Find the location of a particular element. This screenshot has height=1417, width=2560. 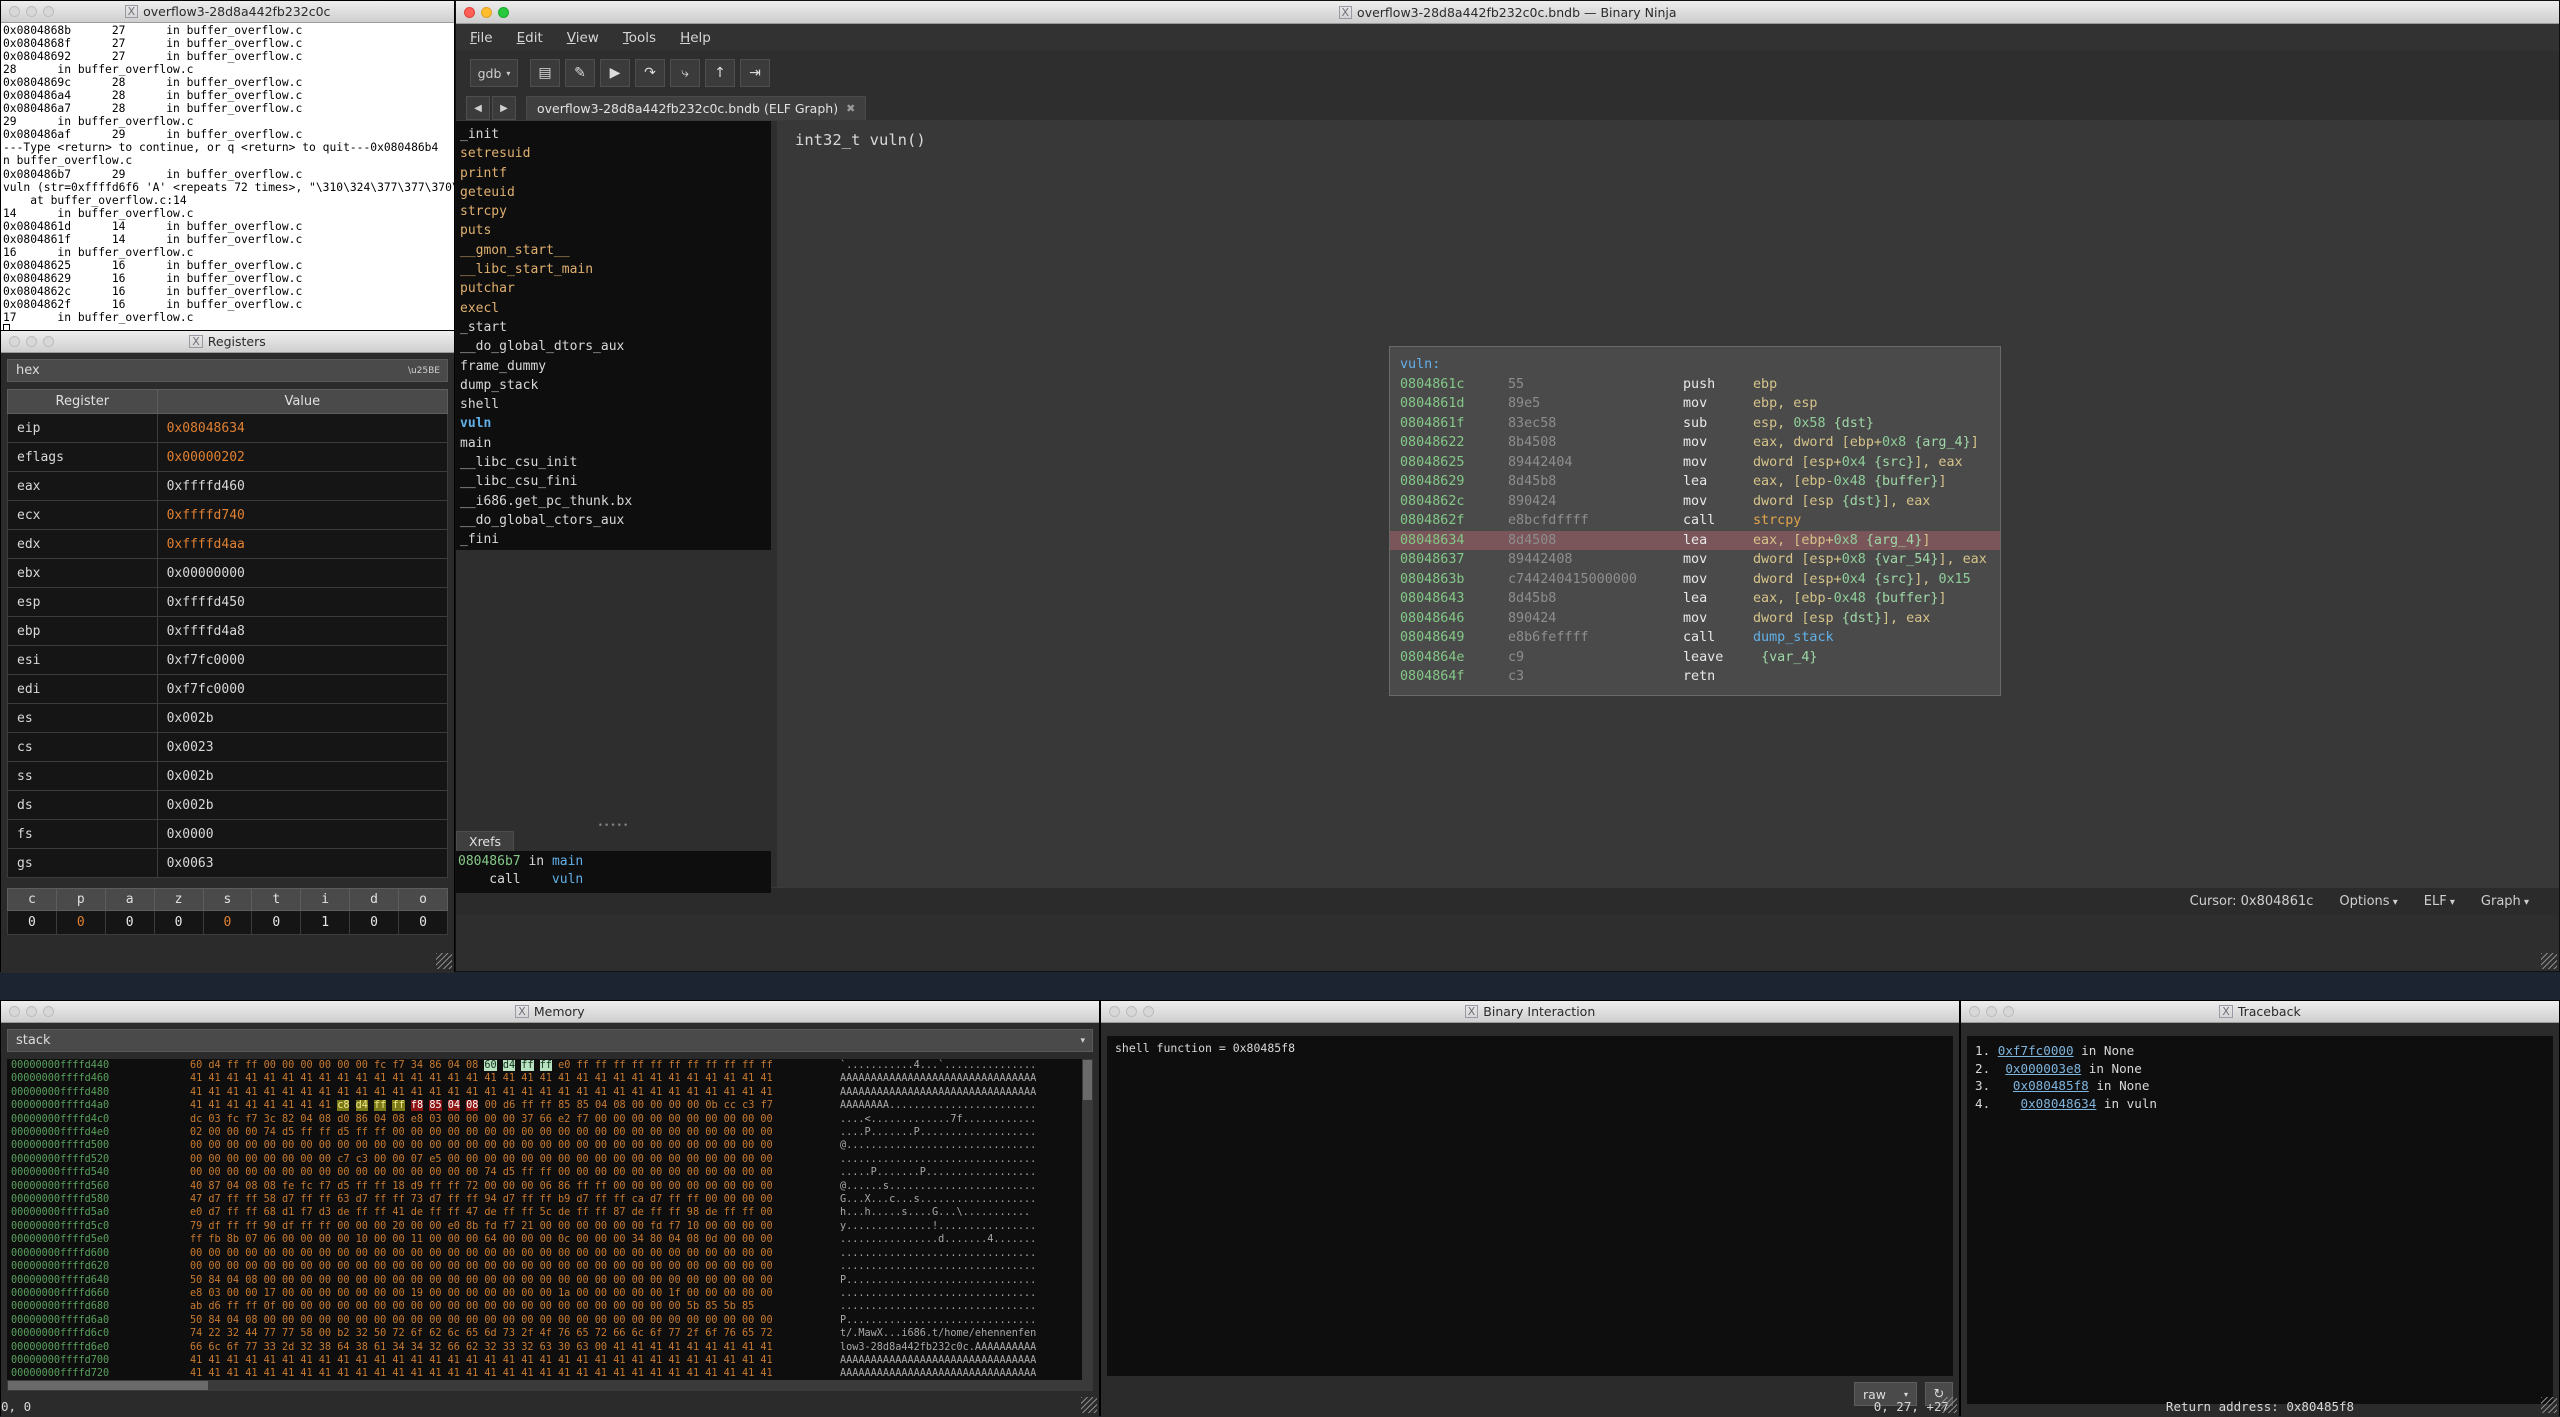

register-value: 0xffffd4a8 is located at coordinates (302, 631).